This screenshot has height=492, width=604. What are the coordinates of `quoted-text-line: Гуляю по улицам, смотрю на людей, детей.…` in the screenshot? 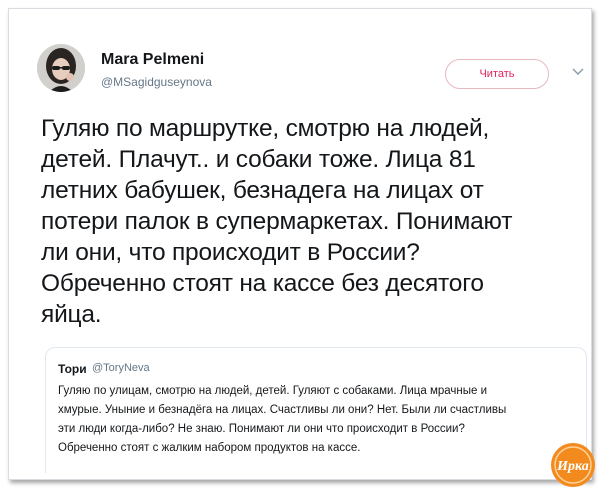 It's located at (273, 391).